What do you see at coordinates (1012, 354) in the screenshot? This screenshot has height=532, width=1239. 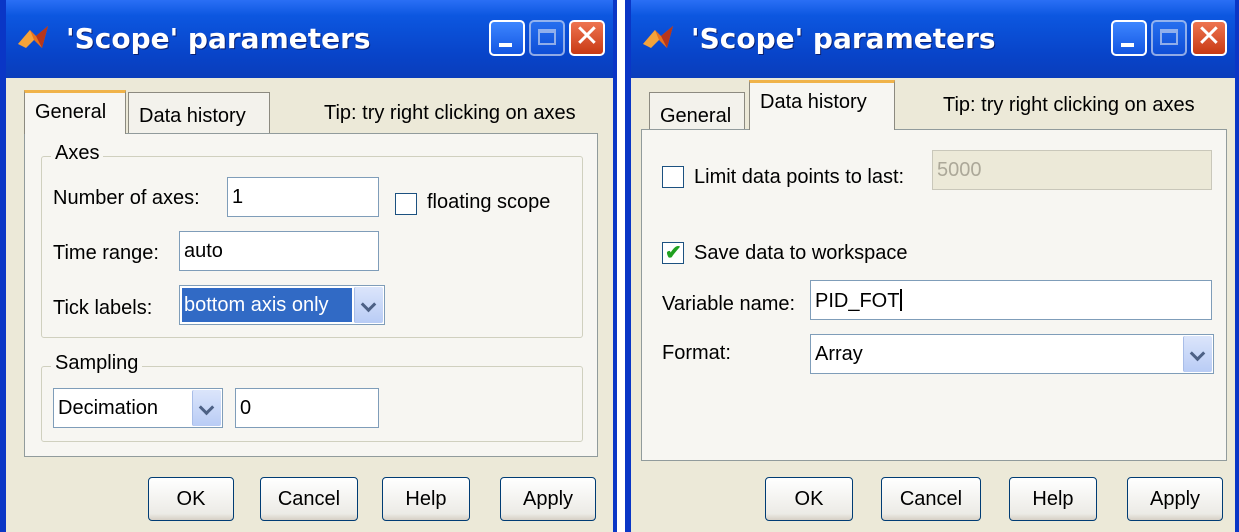 I see `format-select: Array` at bounding box center [1012, 354].